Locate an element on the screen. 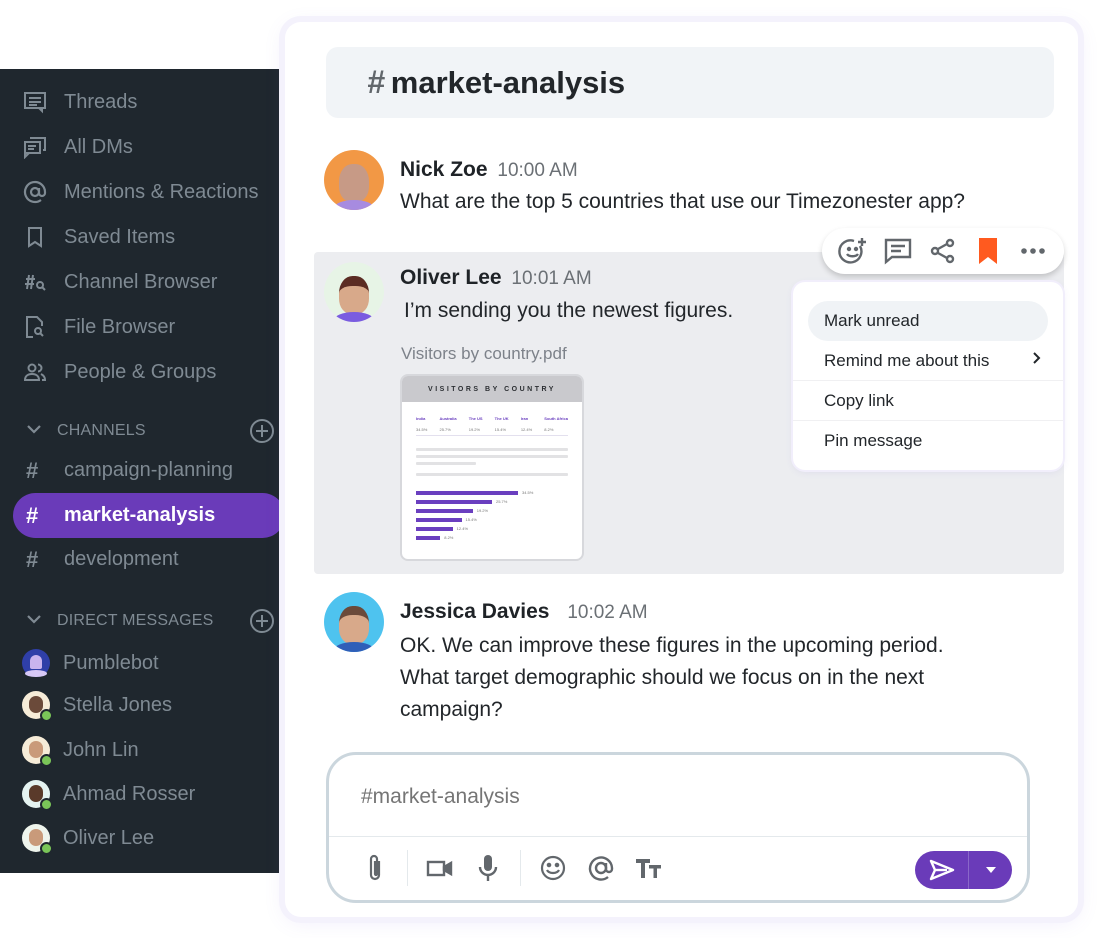 The width and height of the screenshot is (1099, 938). pdf-bar-label: 19.2% is located at coordinates (482, 510).